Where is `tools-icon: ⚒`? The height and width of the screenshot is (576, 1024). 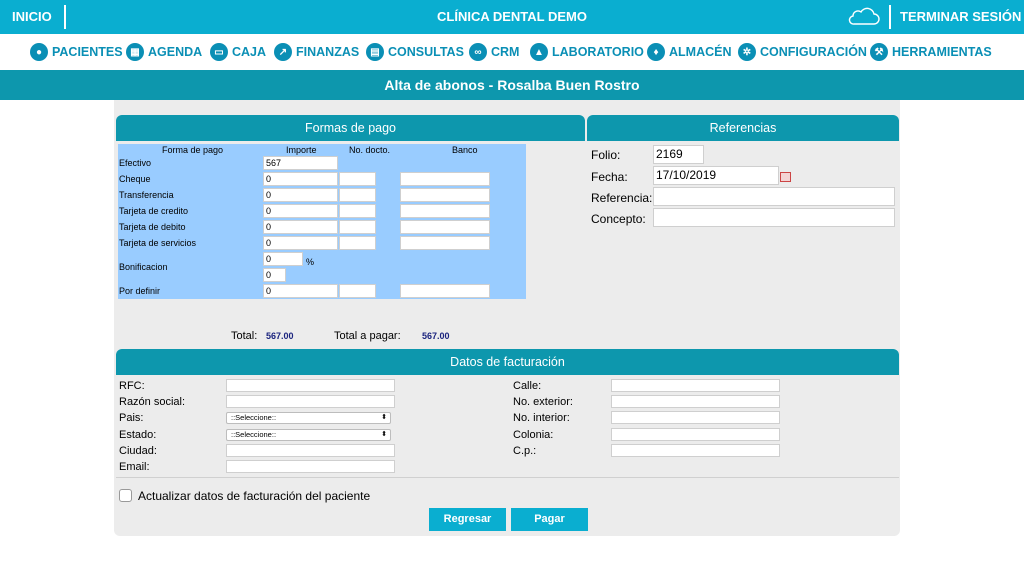
tools-icon: ⚒ is located at coordinates (879, 52).